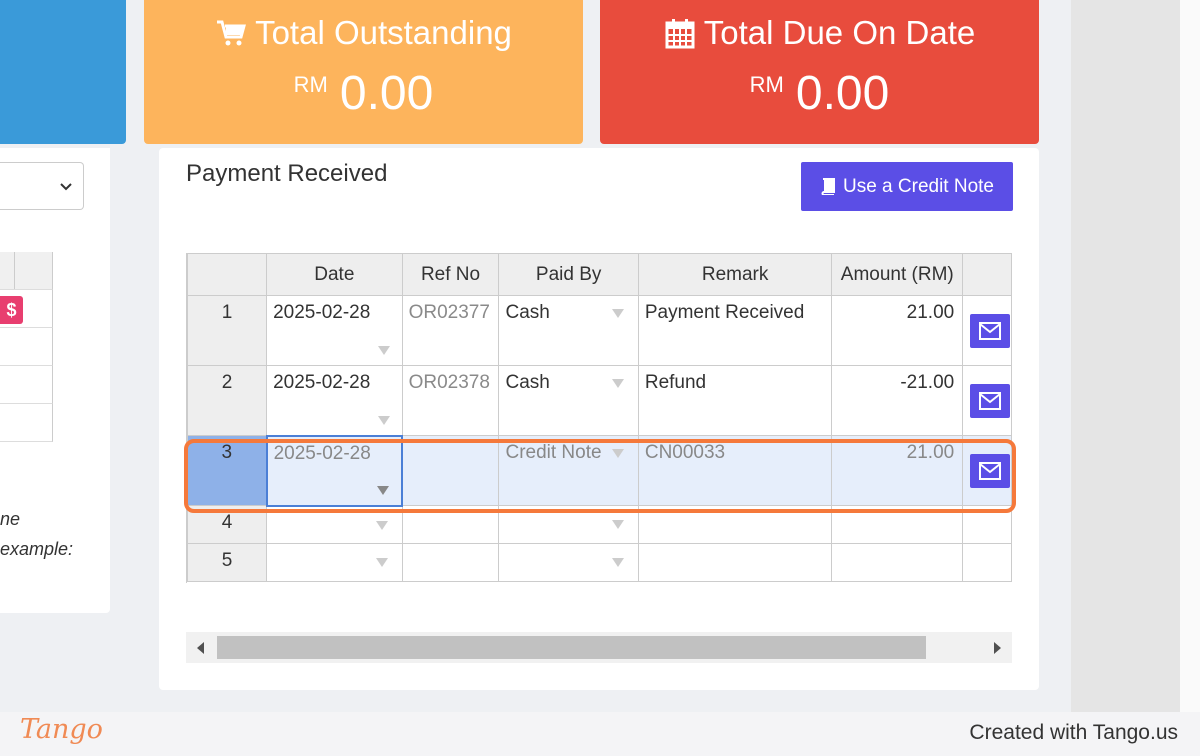  What do you see at coordinates (450, 274) in the screenshot?
I see `col-header-ref: Ref No` at bounding box center [450, 274].